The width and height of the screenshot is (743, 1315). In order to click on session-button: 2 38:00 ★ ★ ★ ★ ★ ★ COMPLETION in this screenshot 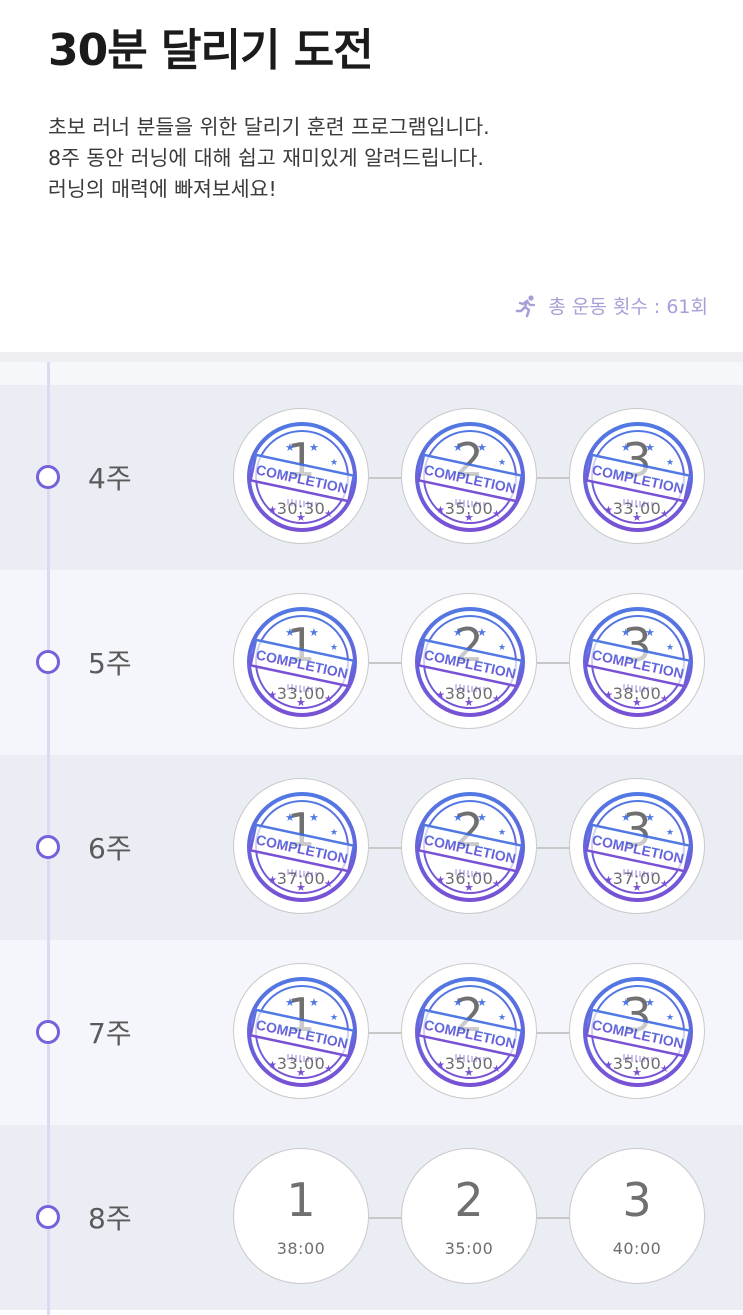, I will do `click(469, 661)`.